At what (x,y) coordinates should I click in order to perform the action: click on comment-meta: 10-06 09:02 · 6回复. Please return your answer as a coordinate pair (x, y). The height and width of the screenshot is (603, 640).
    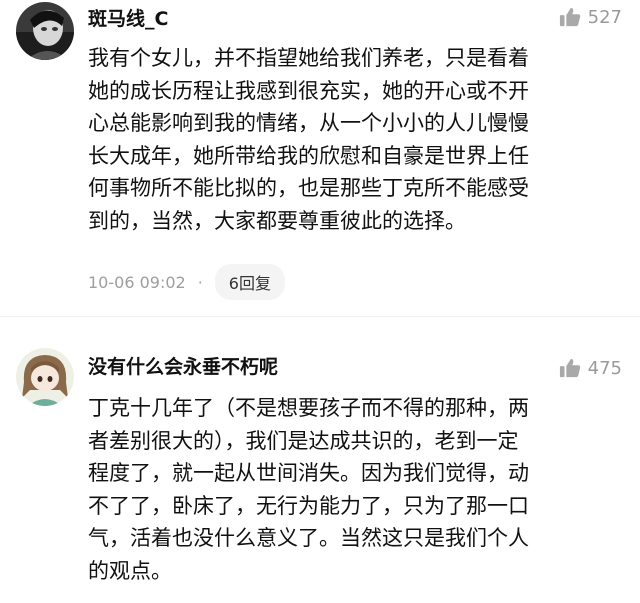
    Looking at the image, I should click on (186, 282).